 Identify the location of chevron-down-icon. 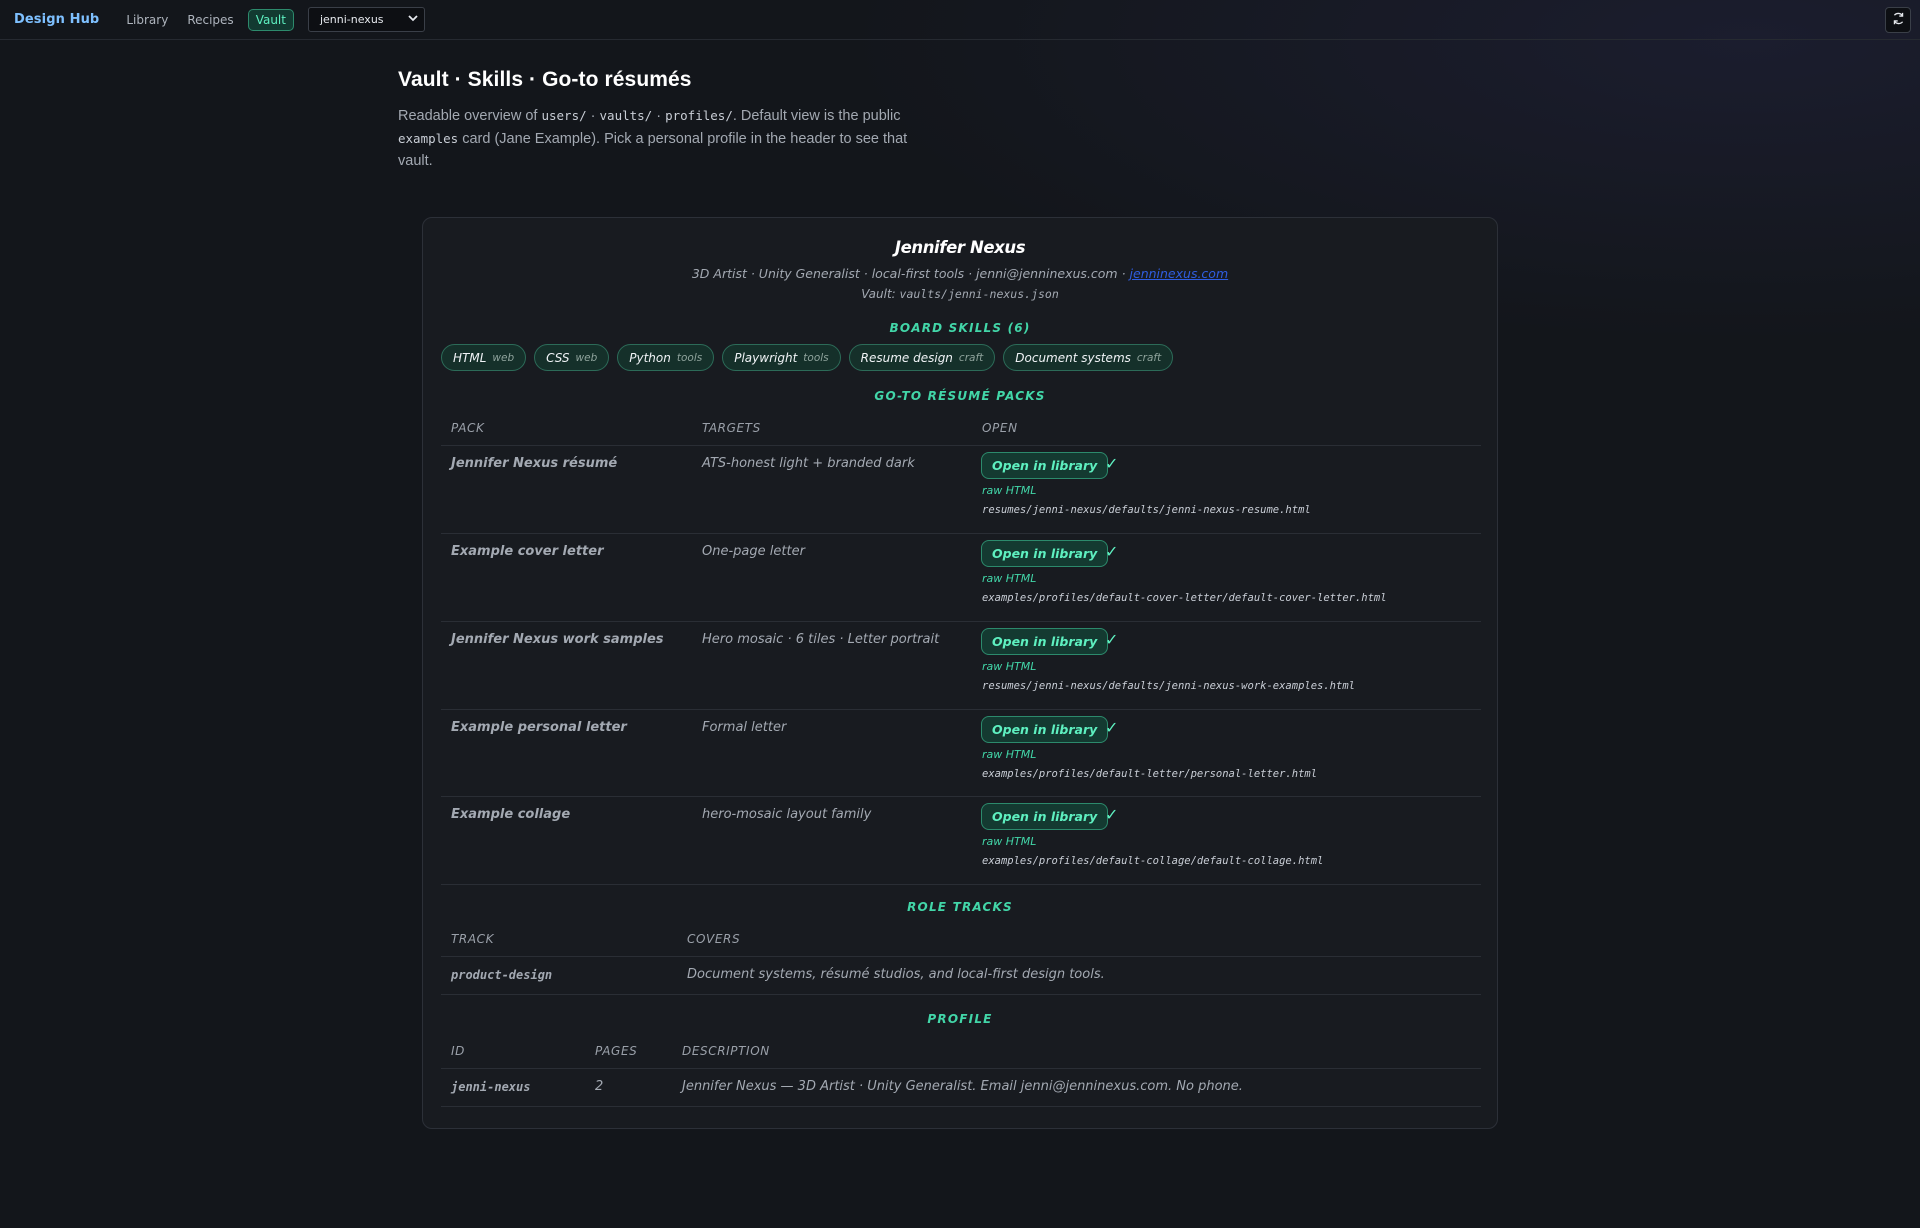
(413, 19).